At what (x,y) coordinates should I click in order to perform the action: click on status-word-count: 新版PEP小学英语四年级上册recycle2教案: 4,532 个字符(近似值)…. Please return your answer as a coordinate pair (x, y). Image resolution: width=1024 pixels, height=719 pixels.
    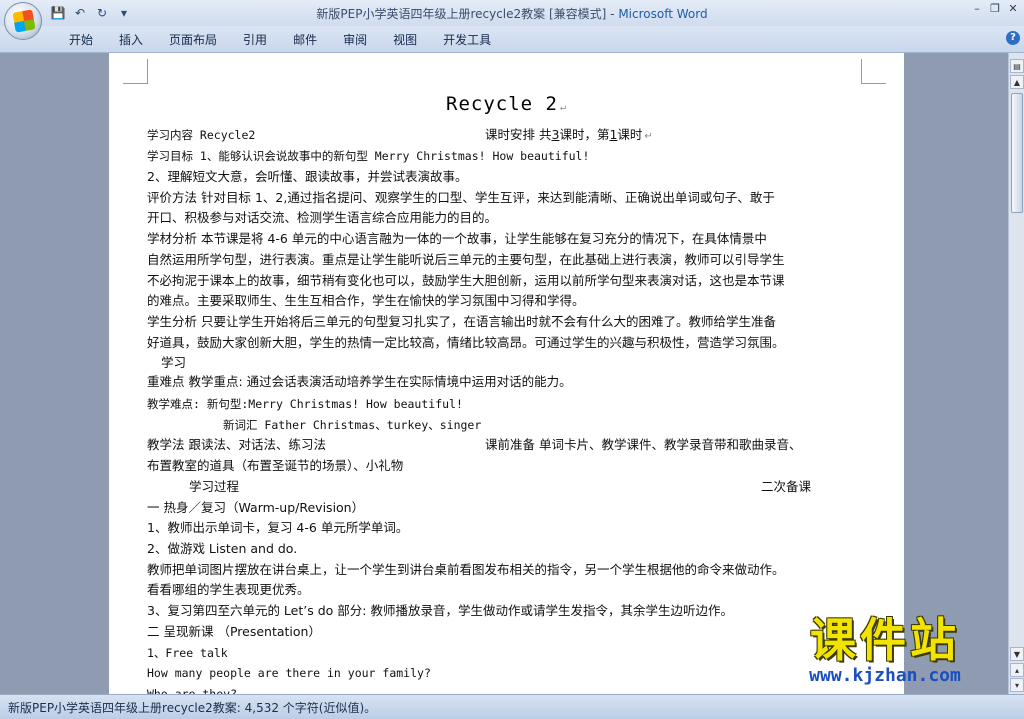
    Looking at the image, I should click on (192, 707).